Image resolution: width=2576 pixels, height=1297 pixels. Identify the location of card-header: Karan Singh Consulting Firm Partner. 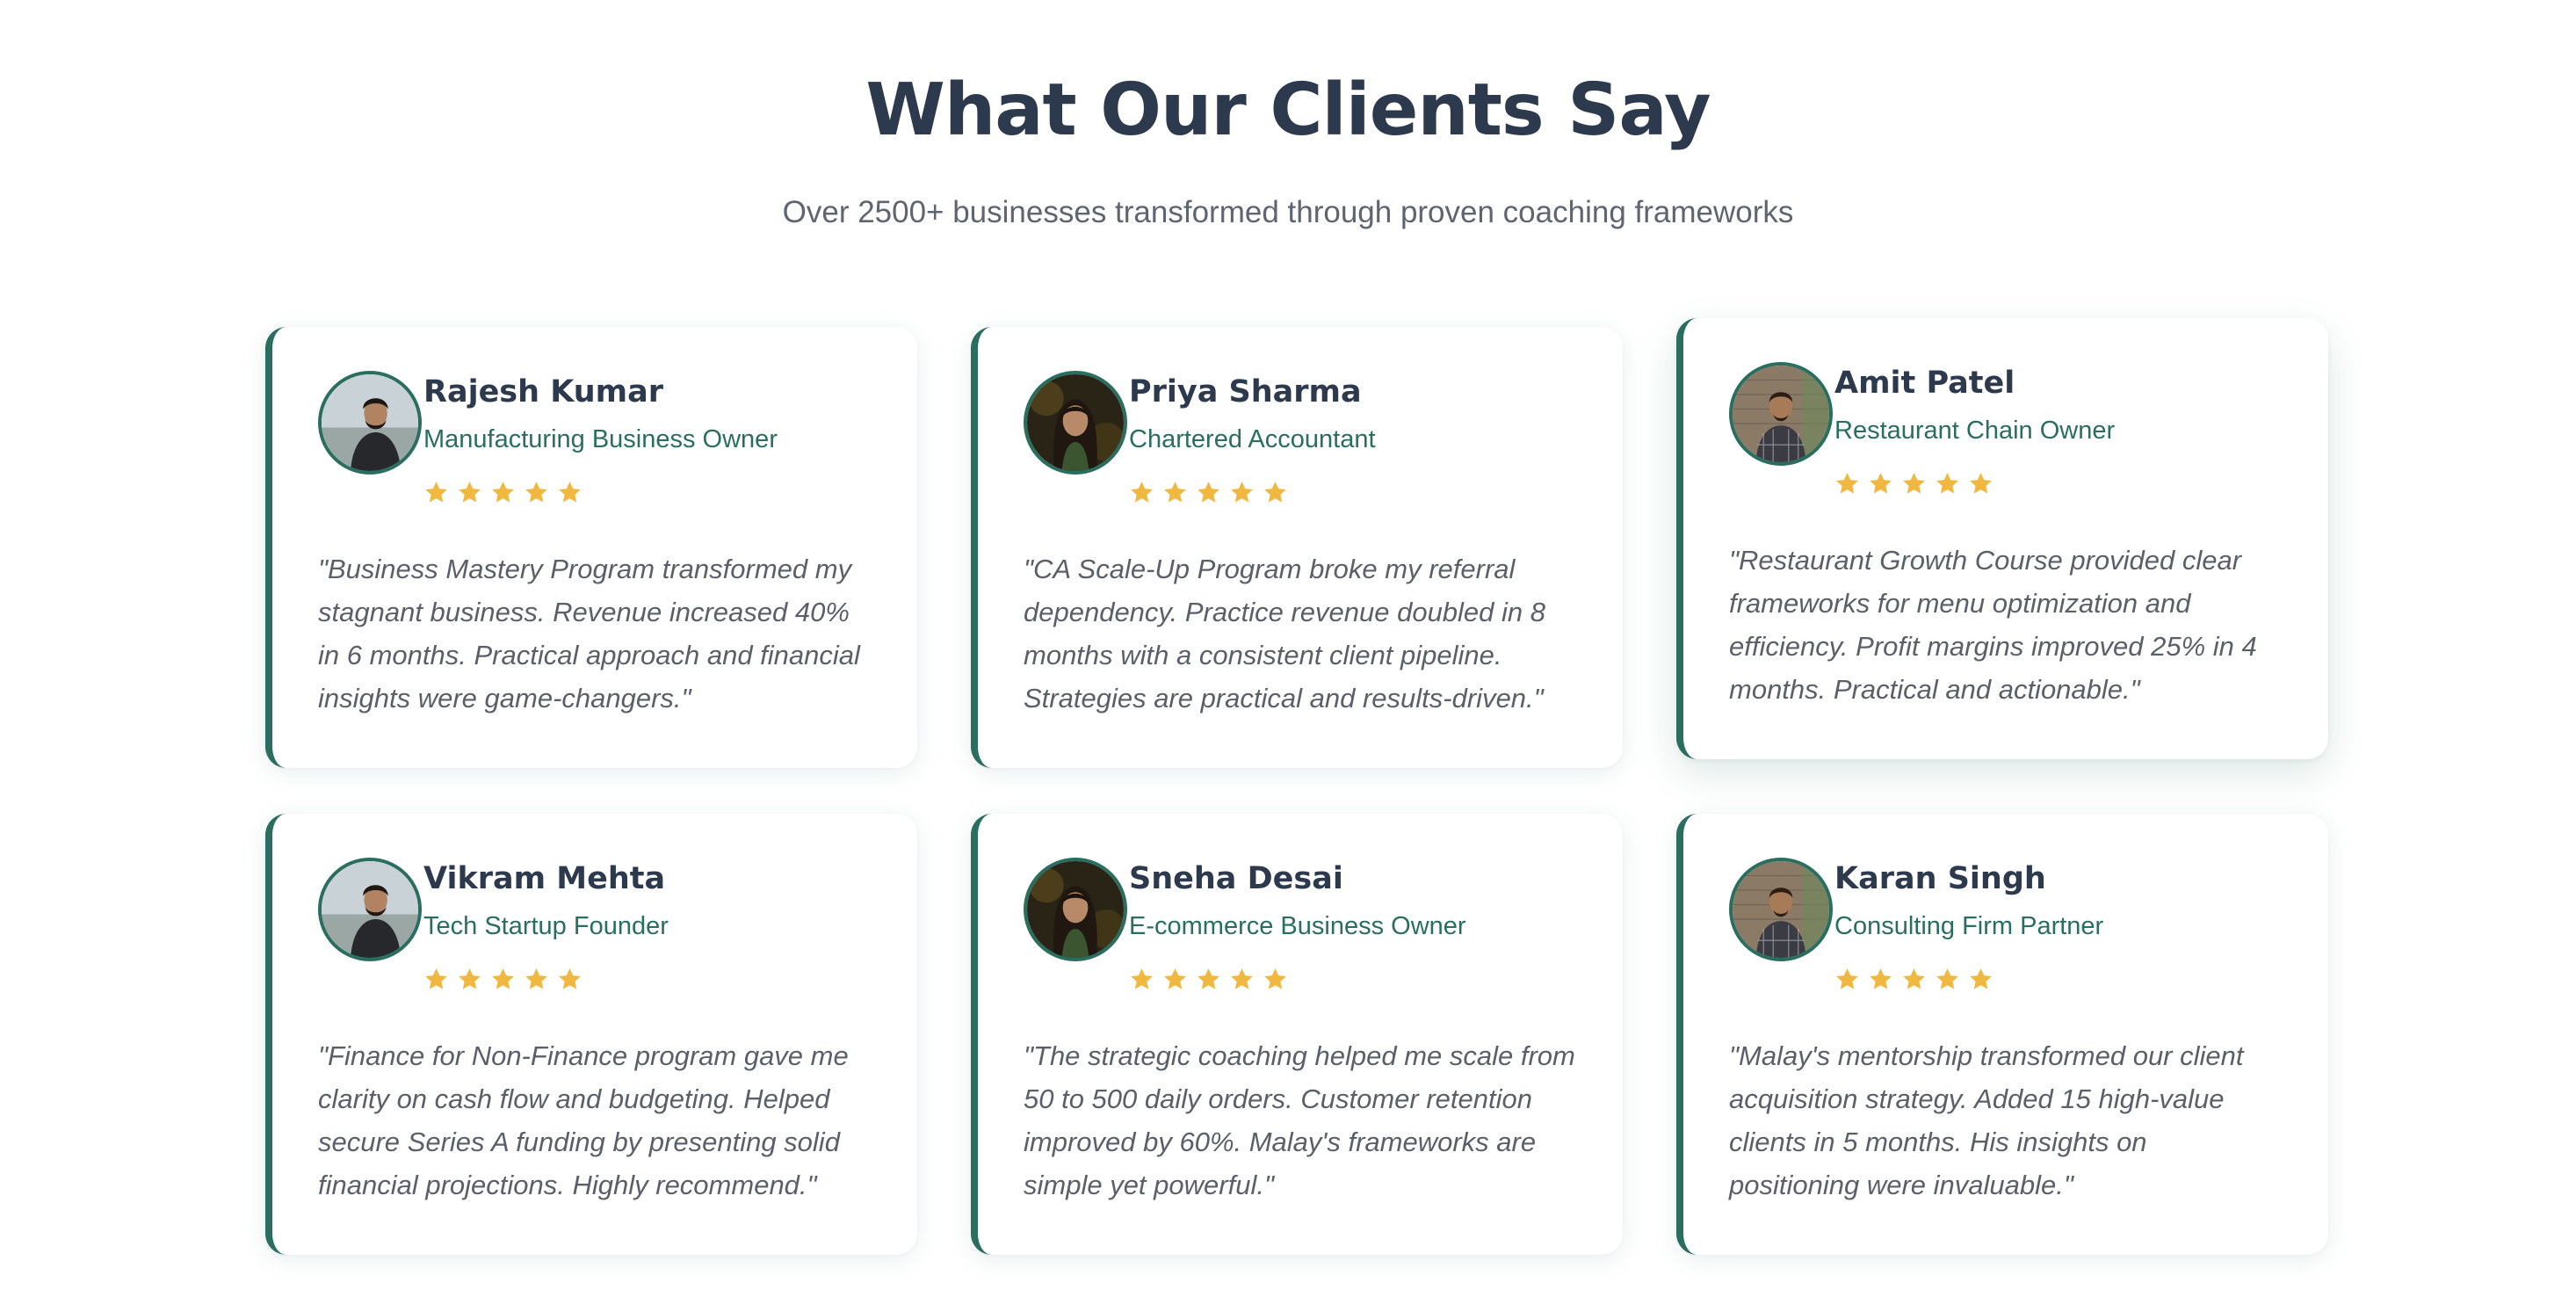
(2006, 925).